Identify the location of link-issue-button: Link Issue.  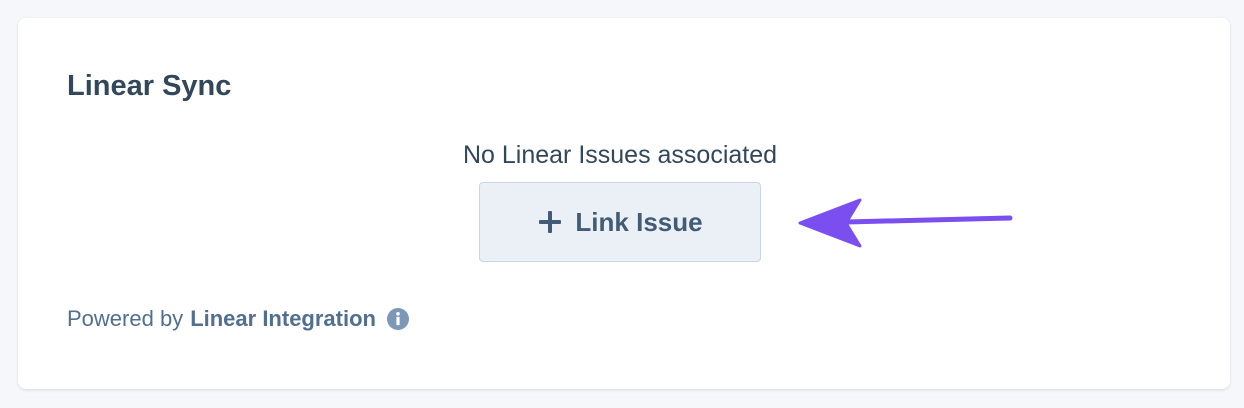
(620, 222).